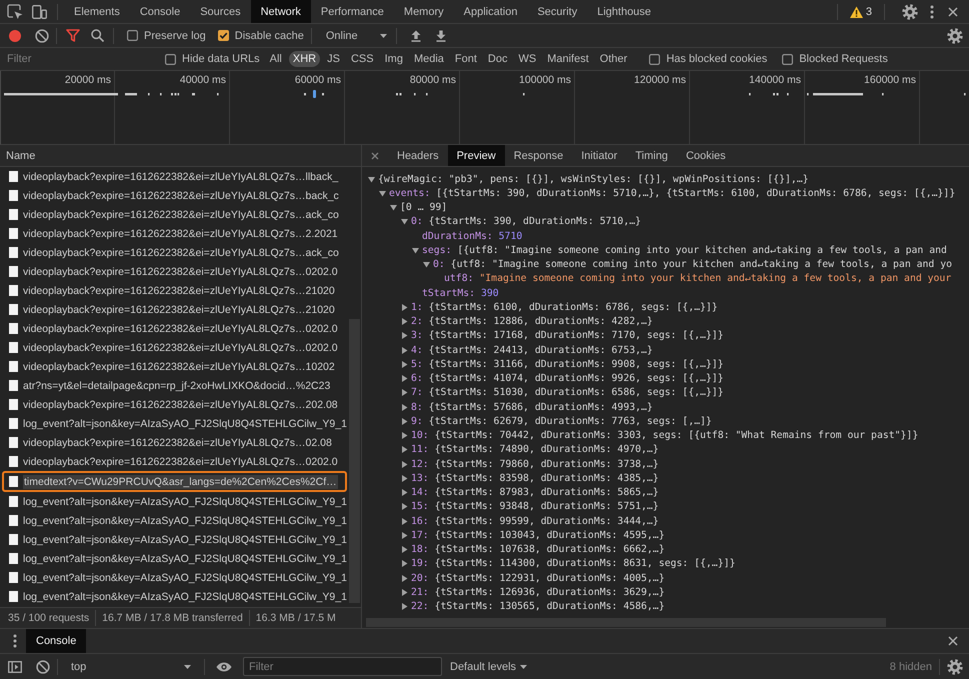  I want to click on type-filter: Doc, so click(498, 59).